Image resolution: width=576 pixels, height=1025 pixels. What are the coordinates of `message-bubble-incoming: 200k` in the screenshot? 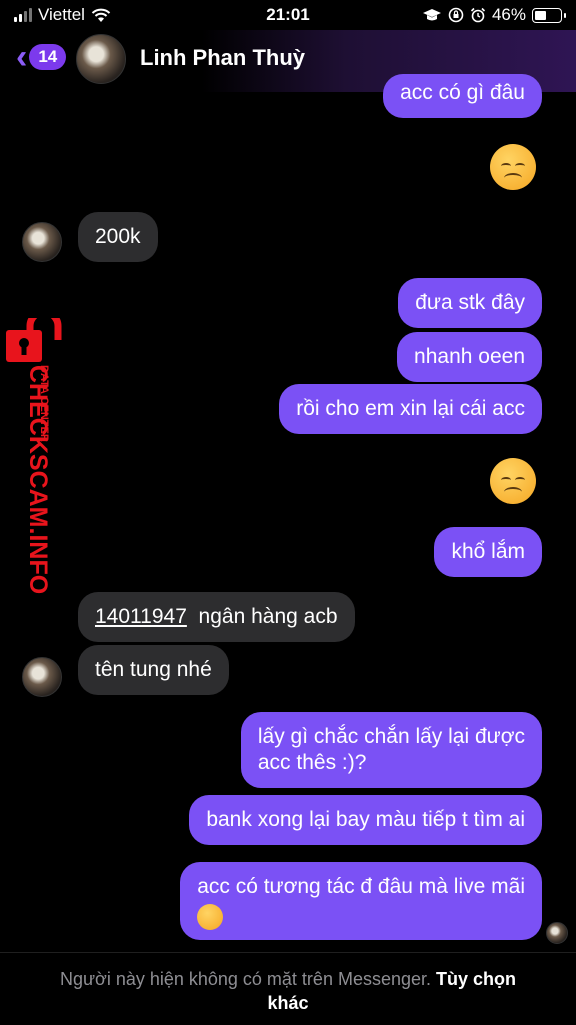 It's located at (118, 237).